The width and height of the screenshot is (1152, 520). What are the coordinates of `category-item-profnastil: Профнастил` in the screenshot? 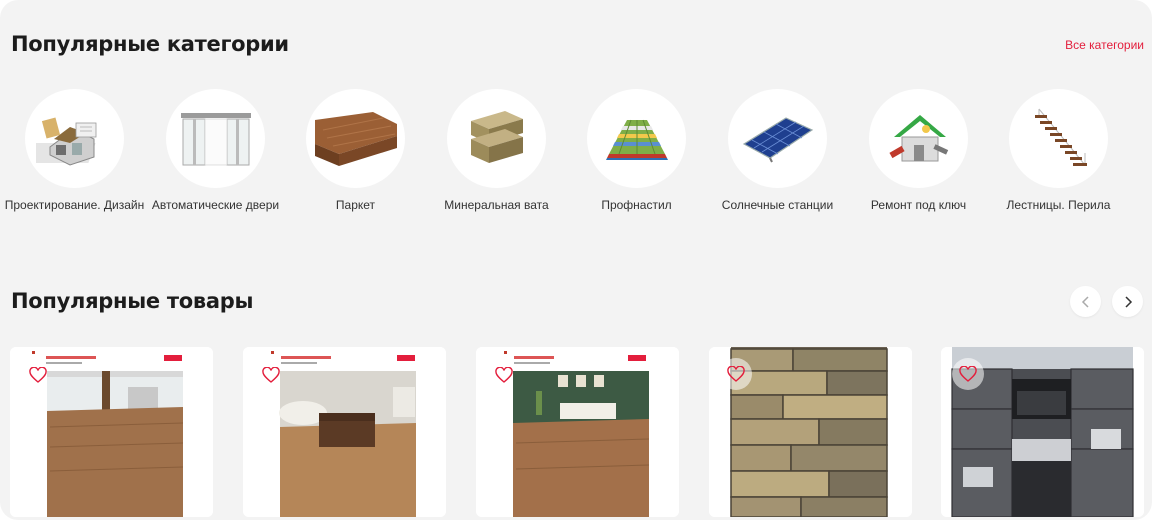 It's located at (636, 150).